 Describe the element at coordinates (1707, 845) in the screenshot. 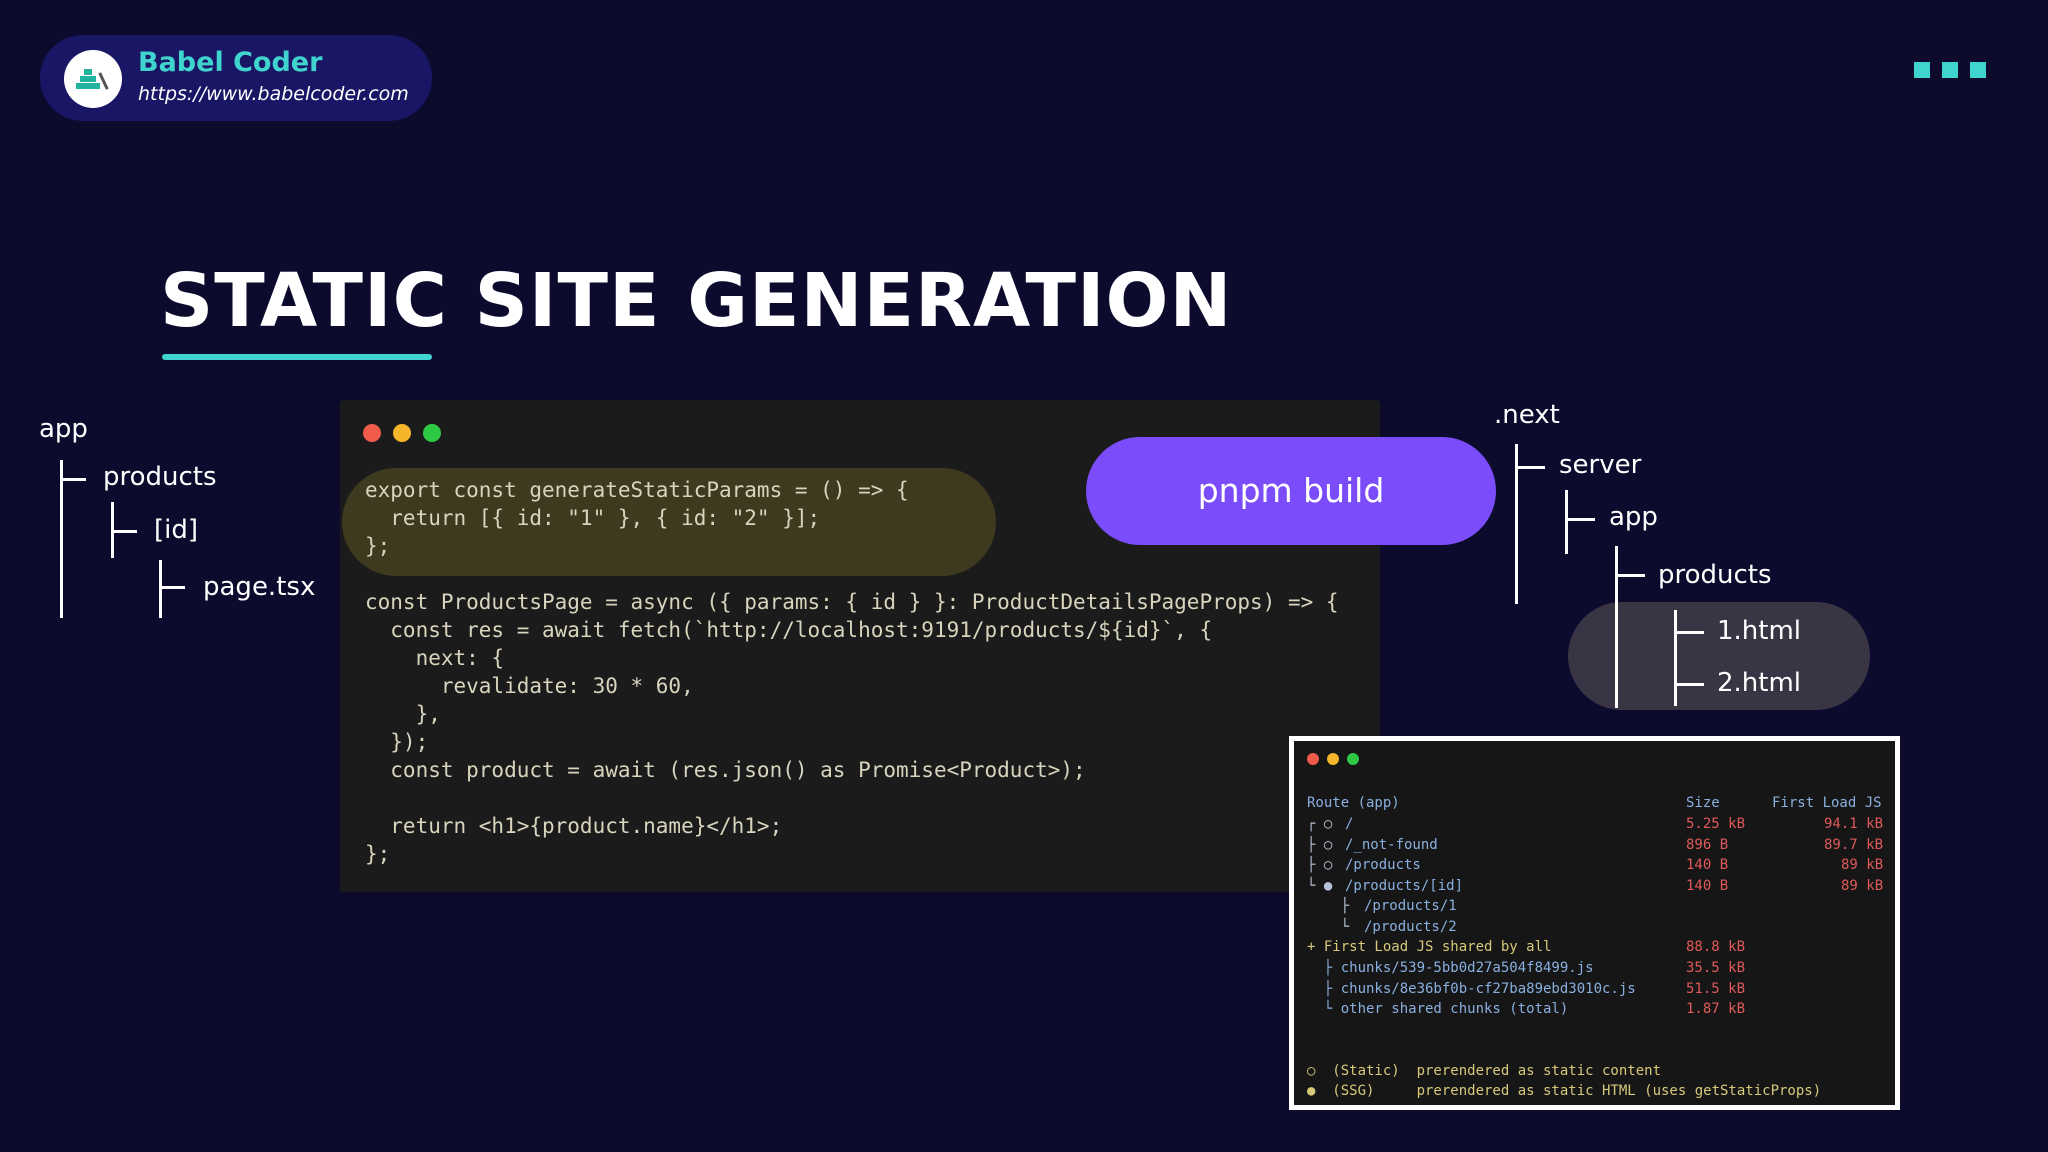

I see `row-size: 896 B` at that location.